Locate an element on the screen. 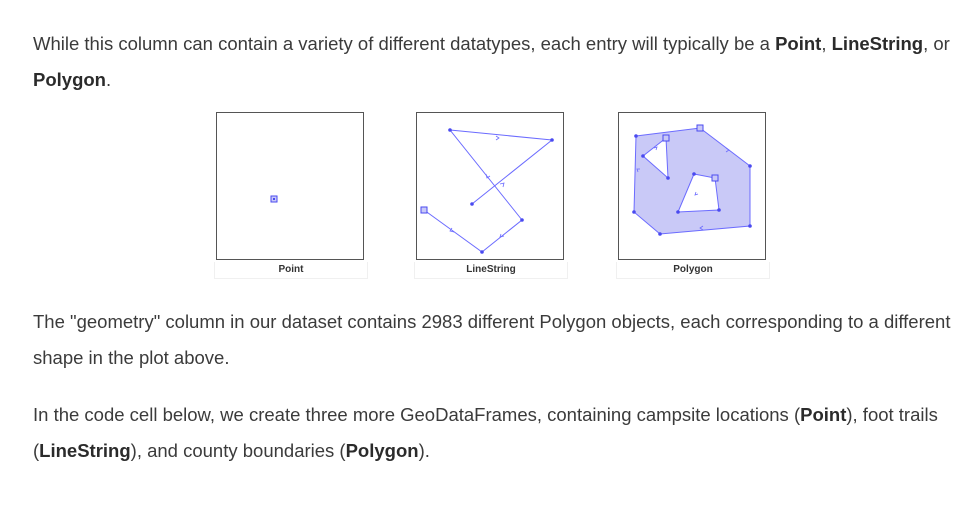 Image resolution: width=977 pixels, height=515 pixels. polygon-shape is located at coordinates (692, 181).